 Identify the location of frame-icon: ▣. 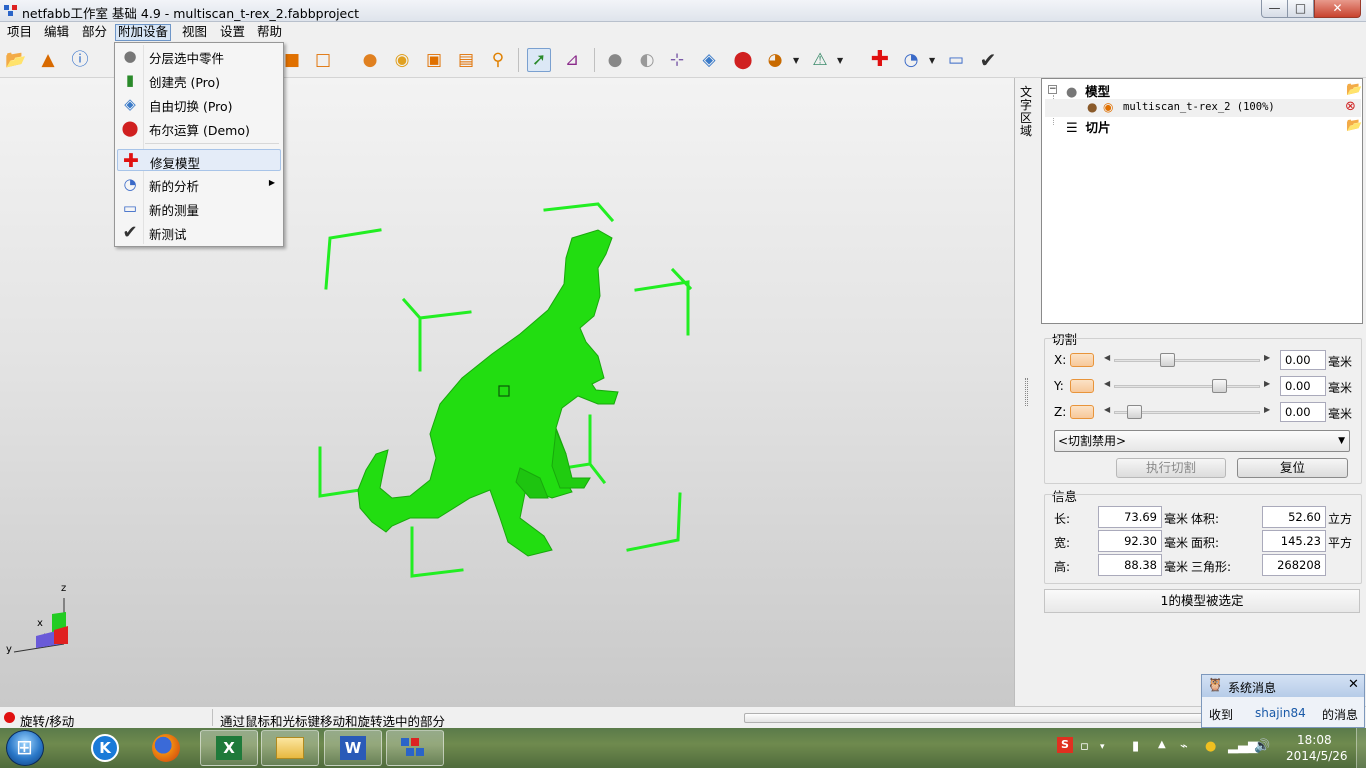
(434, 60).